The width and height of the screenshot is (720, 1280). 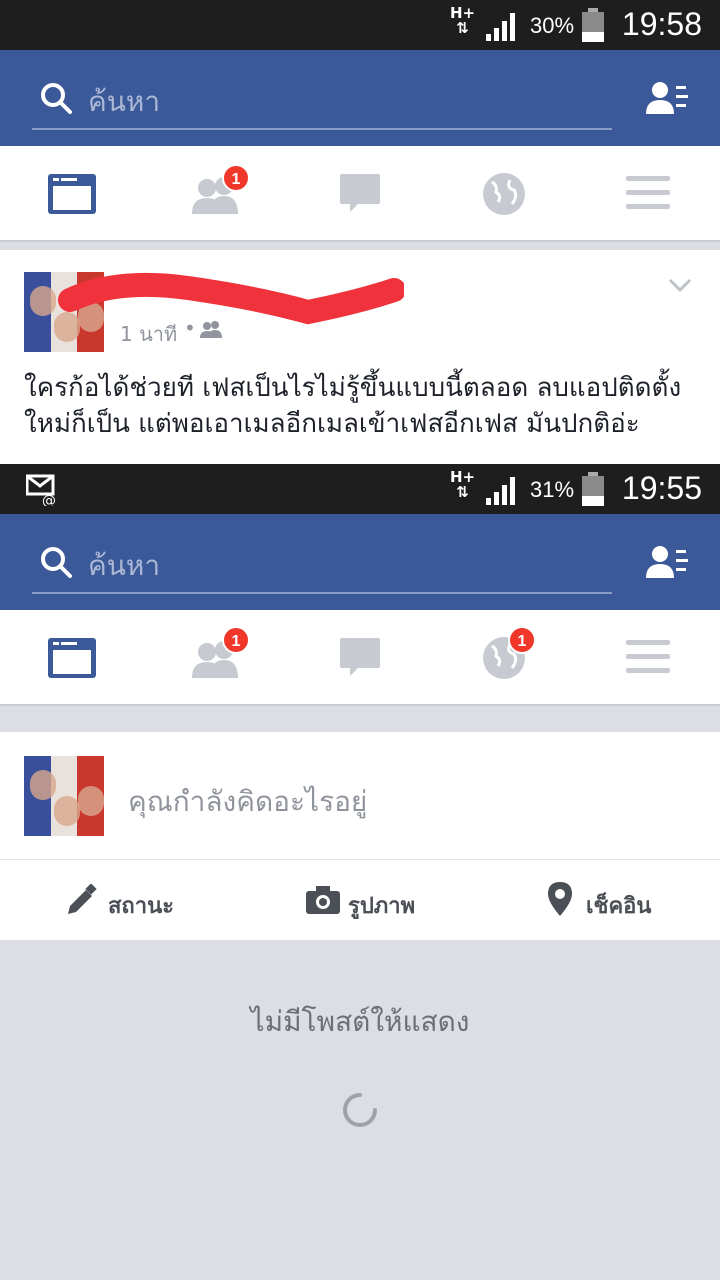 I want to click on nav-bar: 1, so click(x=360, y=194).